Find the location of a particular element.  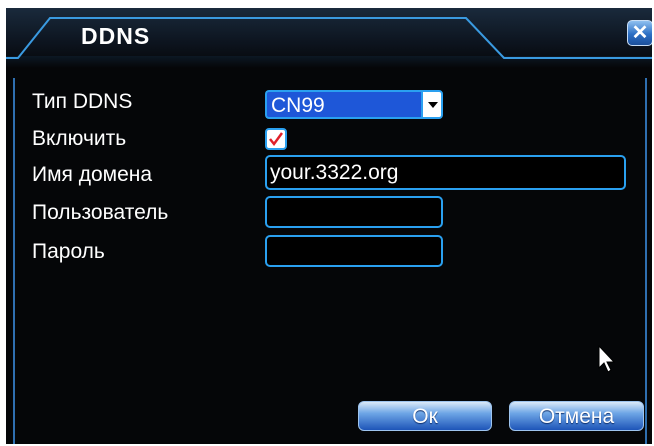

mouse-cursor-icon is located at coordinates (607, 359).